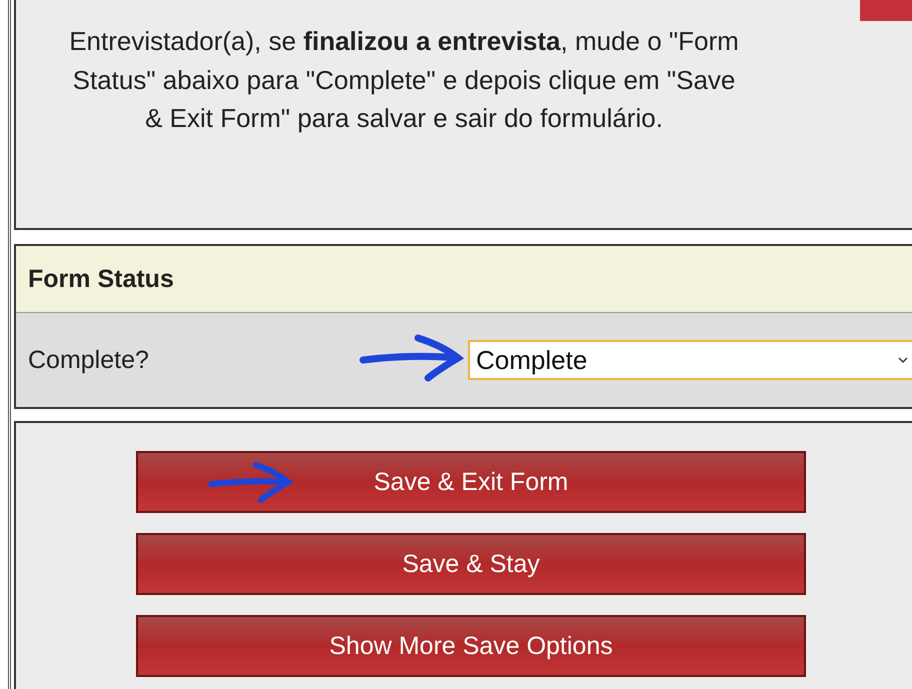 This screenshot has width=912, height=689. What do you see at coordinates (88, 360) in the screenshot?
I see `field-label: Complete?` at bounding box center [88, 360].